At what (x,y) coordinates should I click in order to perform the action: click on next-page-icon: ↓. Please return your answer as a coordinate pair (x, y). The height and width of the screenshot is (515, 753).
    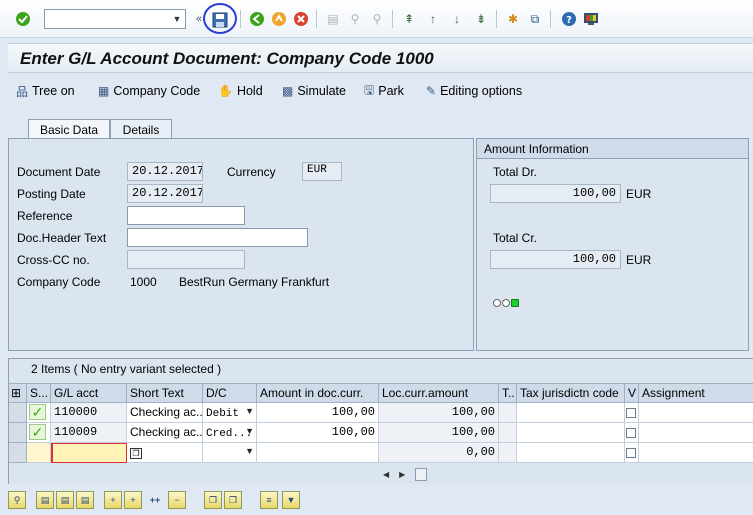
    Looking at the image, I should click on (457, 19).